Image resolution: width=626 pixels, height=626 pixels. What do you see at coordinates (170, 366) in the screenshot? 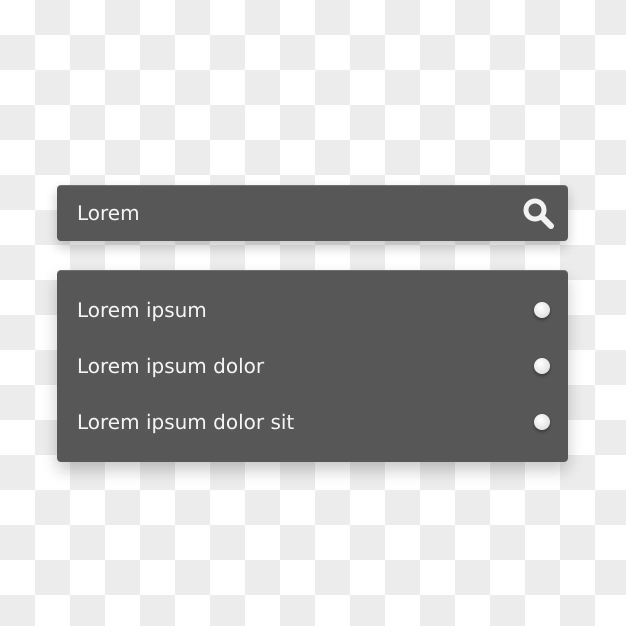
I see `dropdown-item: Lorem ipsum dolor` at bounding box center [170, 366].